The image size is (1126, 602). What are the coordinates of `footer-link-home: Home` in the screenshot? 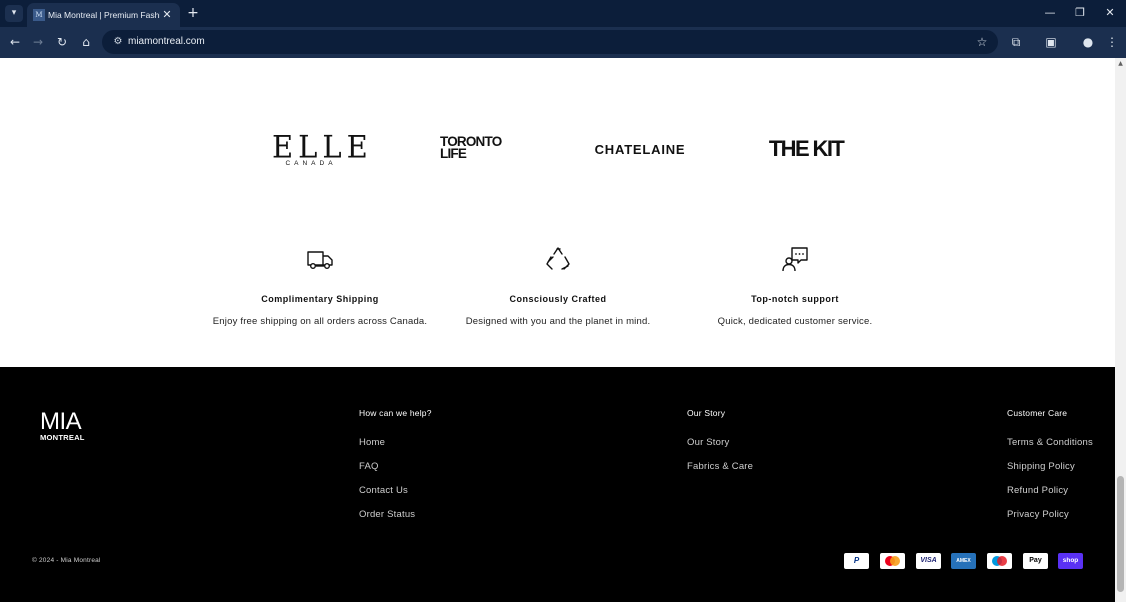 It's located at (395, 443).